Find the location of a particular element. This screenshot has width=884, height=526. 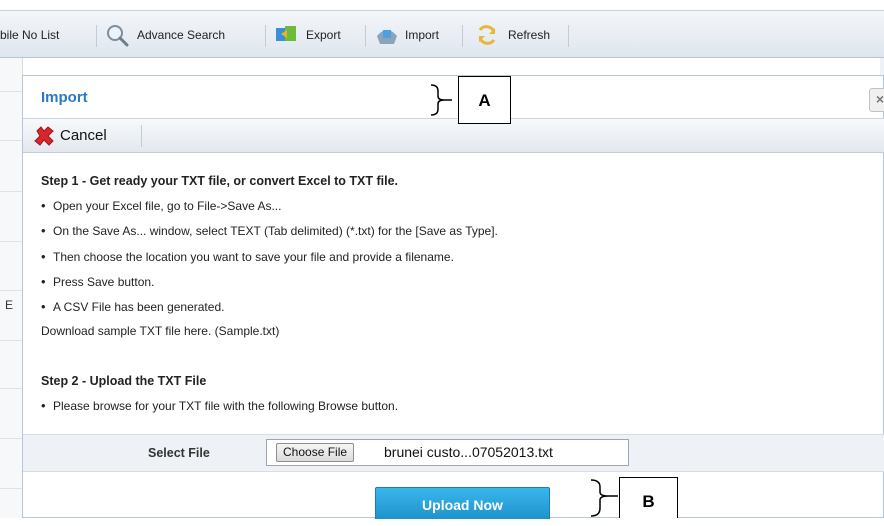

step1-bullet: Press Save button. is located at coordinates (97, 281).